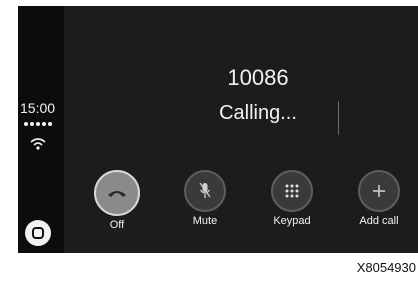 This screenshot has height=283, width=418. What do you see at coordinates (292, 221) in the screenshot?
I see `keypad-label: Keypad` at bounding box center [292, 221].